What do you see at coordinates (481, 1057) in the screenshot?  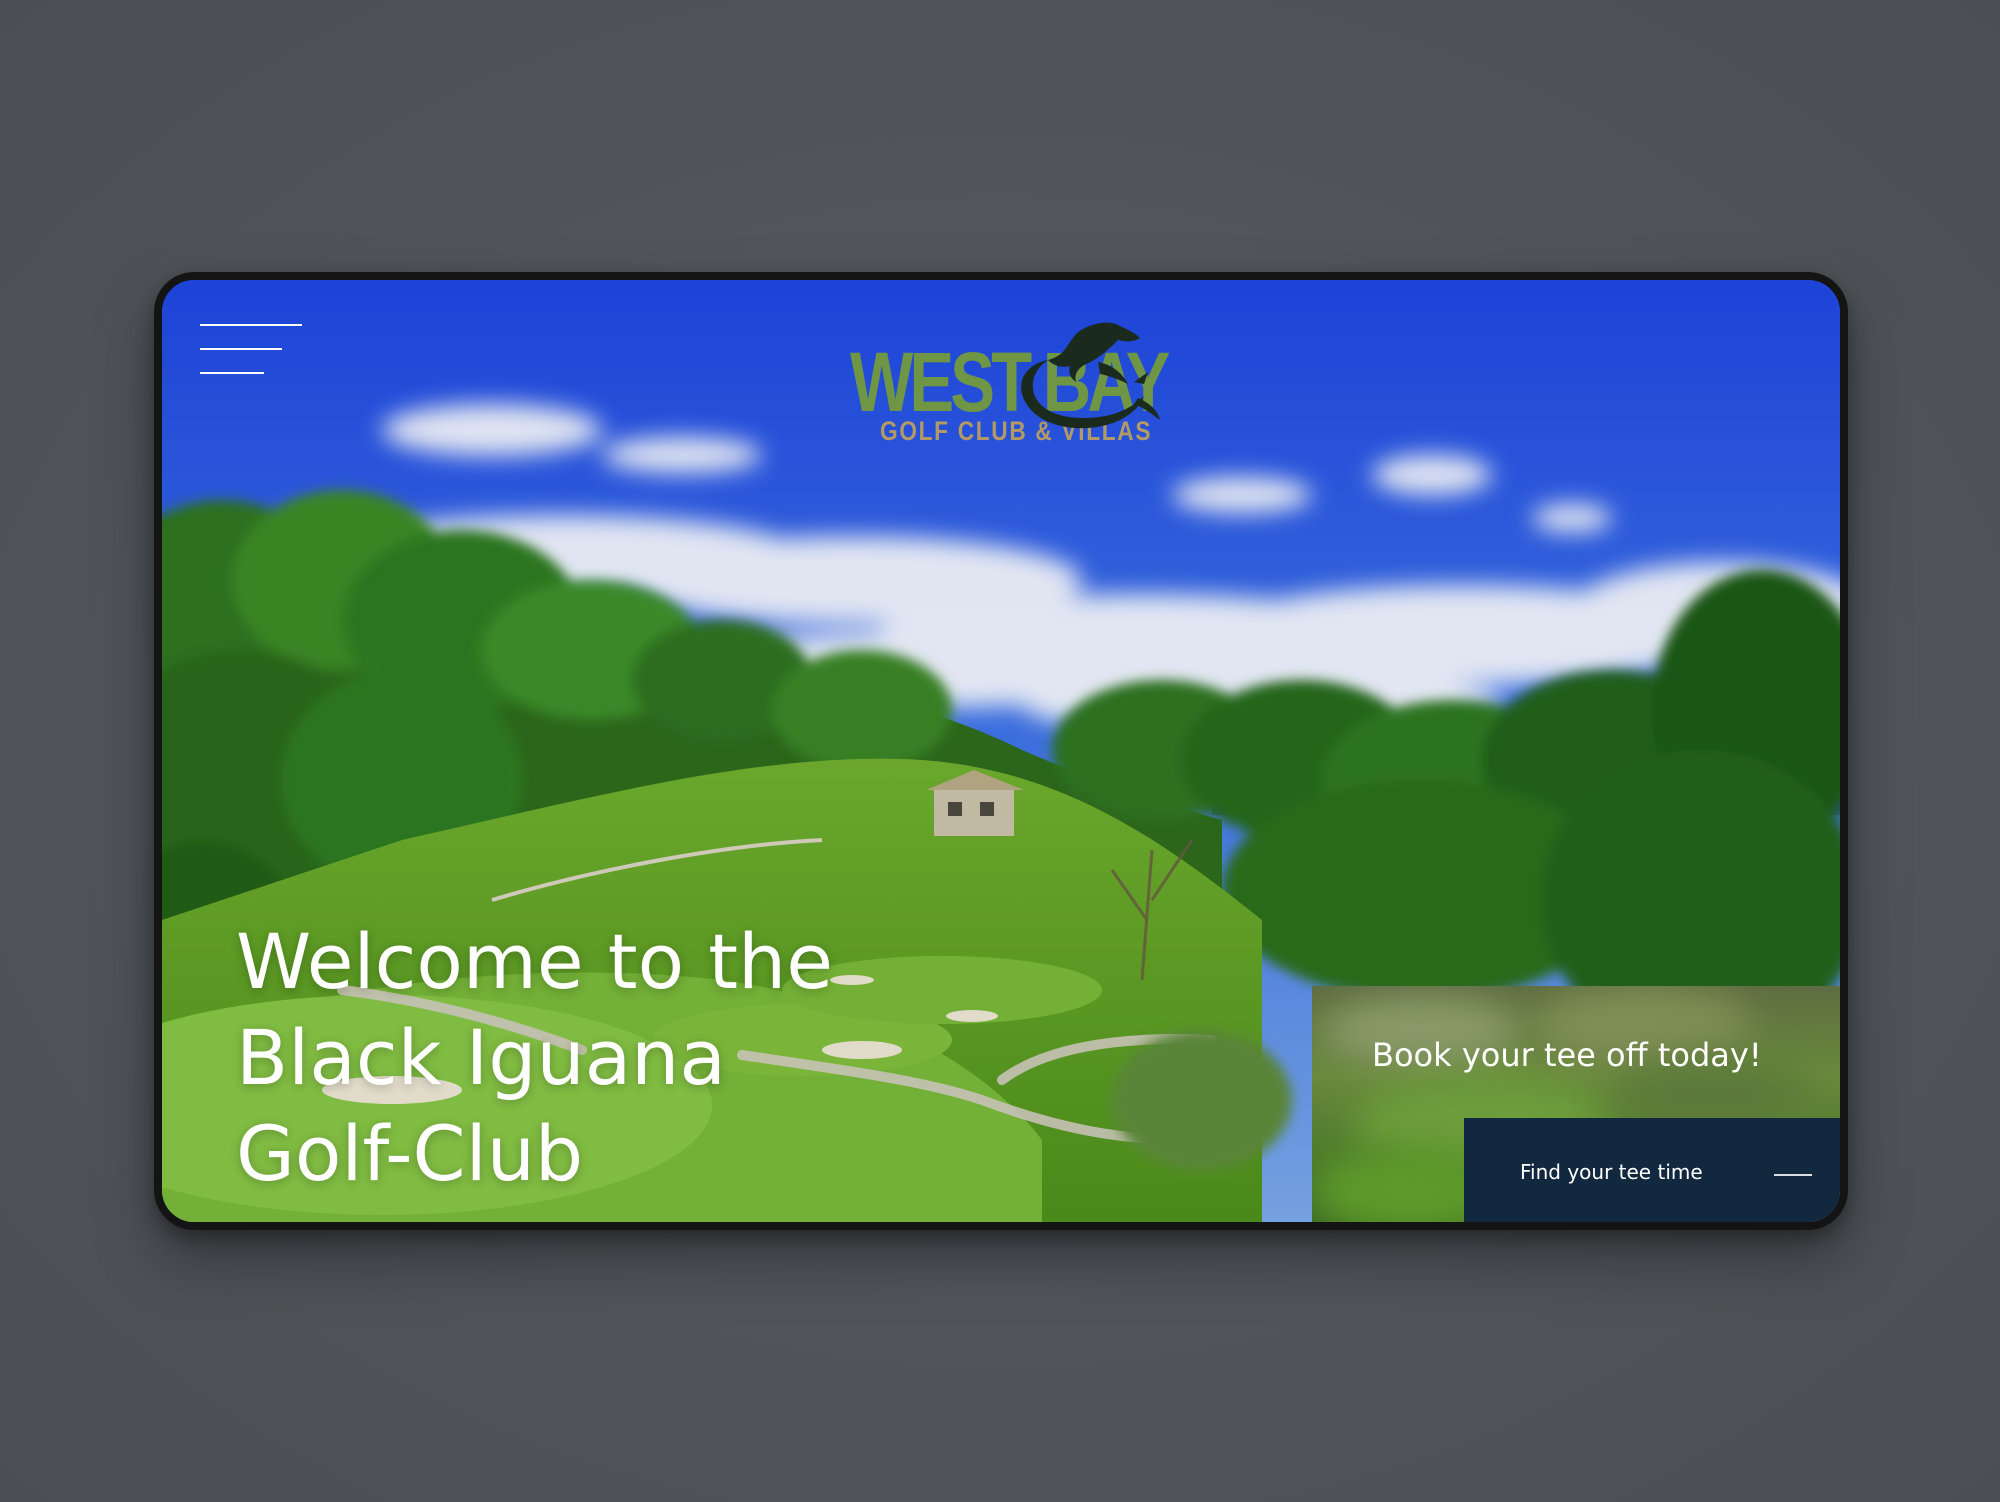 I see `hero-title-line: Black Iguana` at bounding box center [481, 1057].